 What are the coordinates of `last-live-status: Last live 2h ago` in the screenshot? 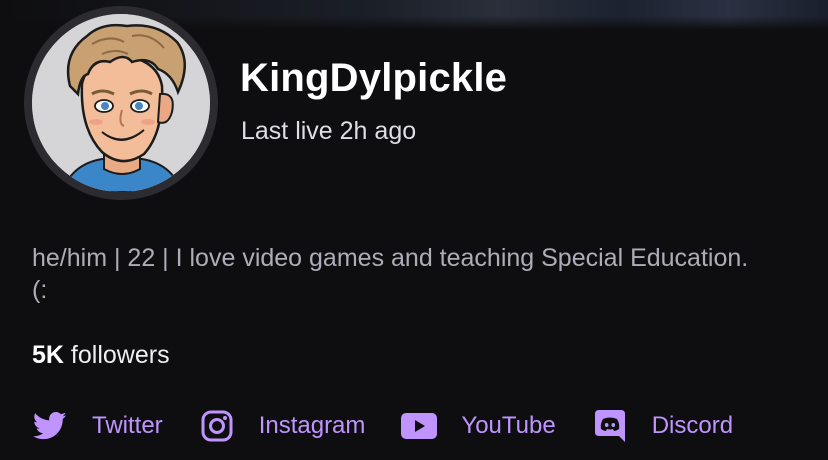 It's located at (329, 131).